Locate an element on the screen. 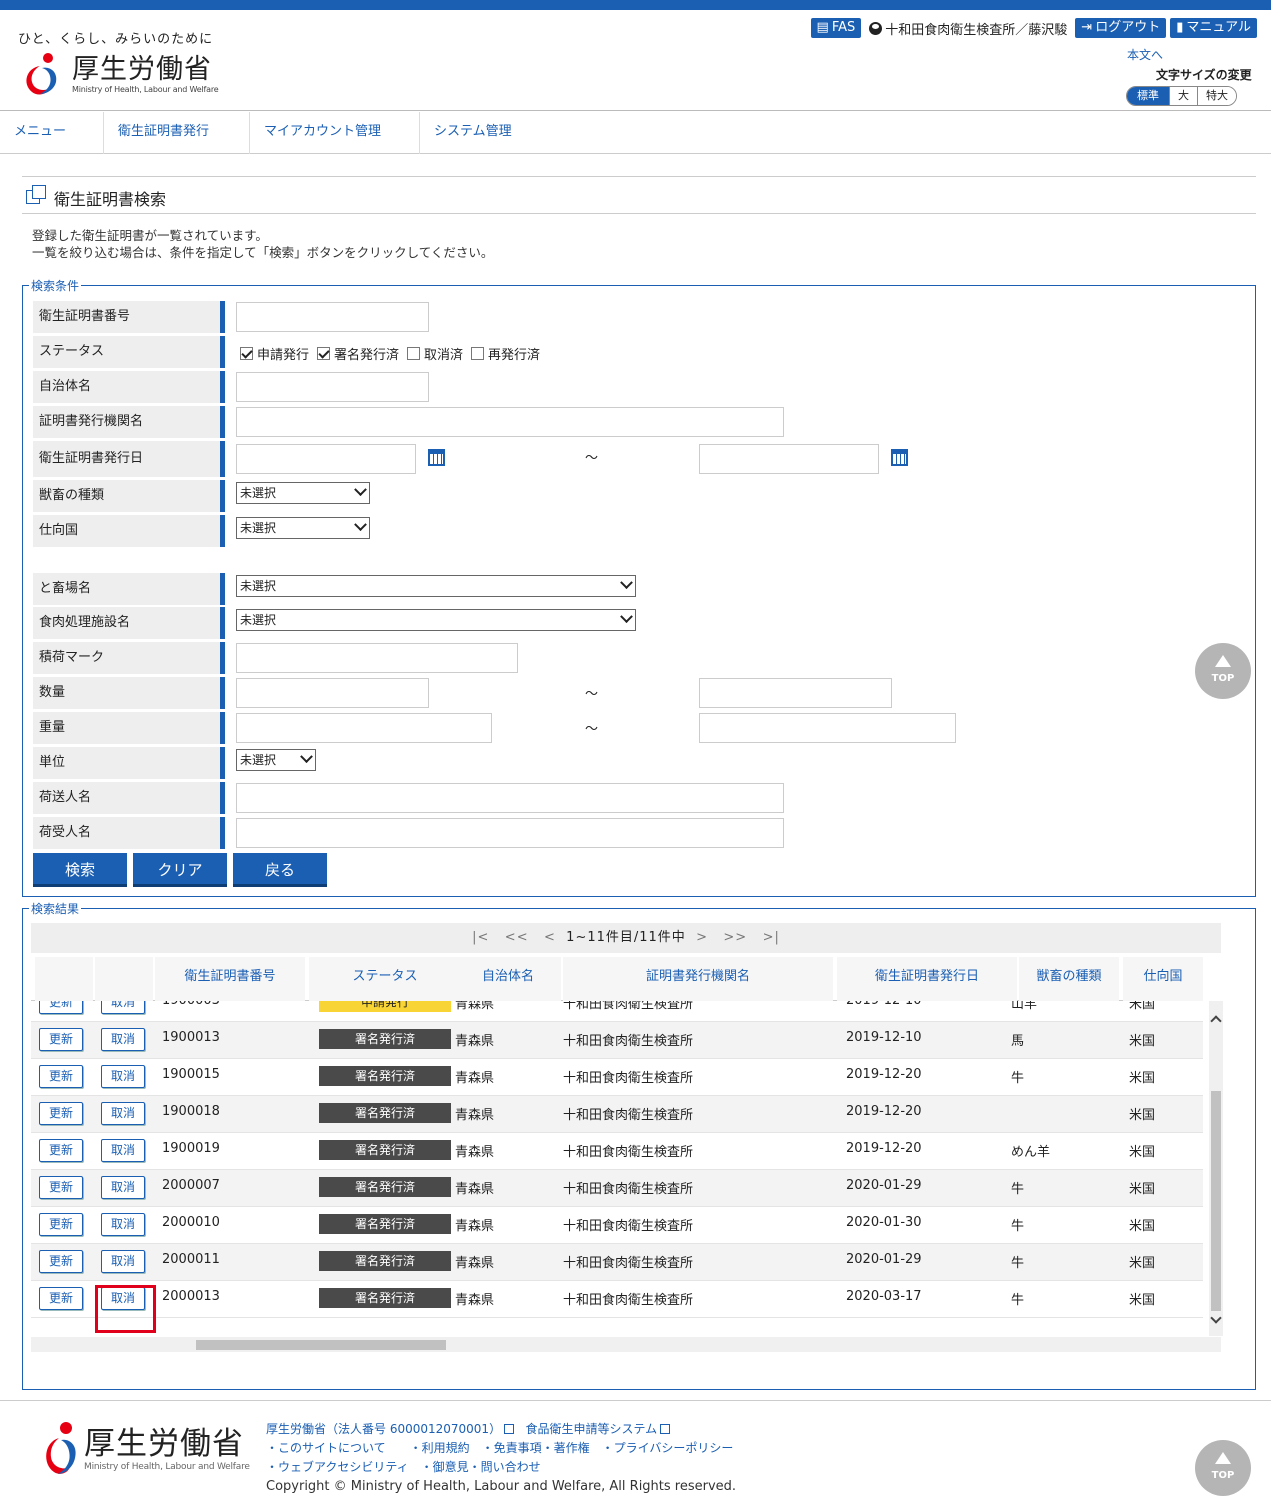  vertical-scrollbar is located at coordinates (1216, 1168).